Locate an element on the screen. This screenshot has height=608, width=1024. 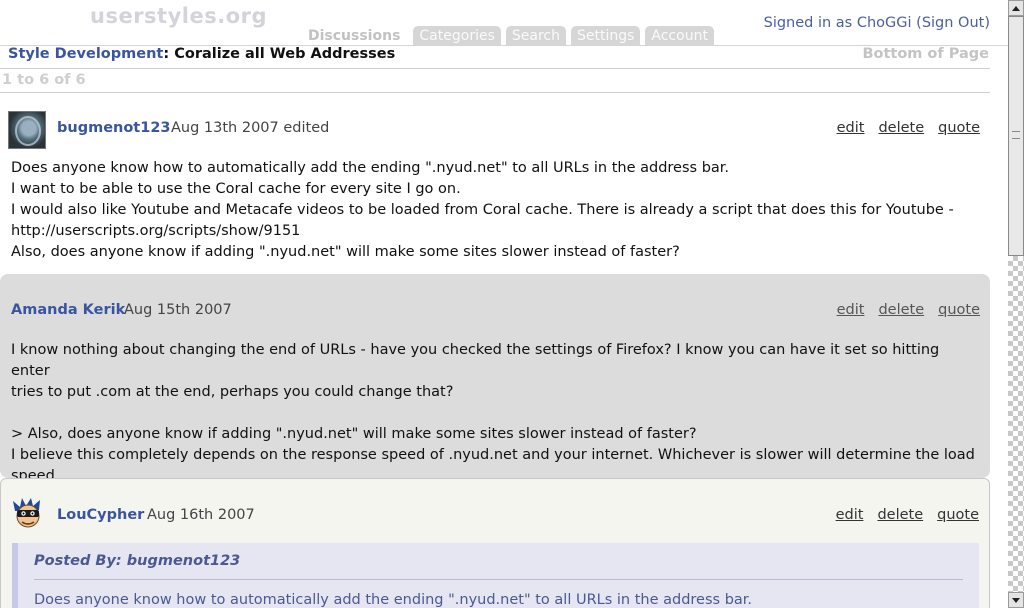
tab-categories: Categories is located at coordinates (457, 36).